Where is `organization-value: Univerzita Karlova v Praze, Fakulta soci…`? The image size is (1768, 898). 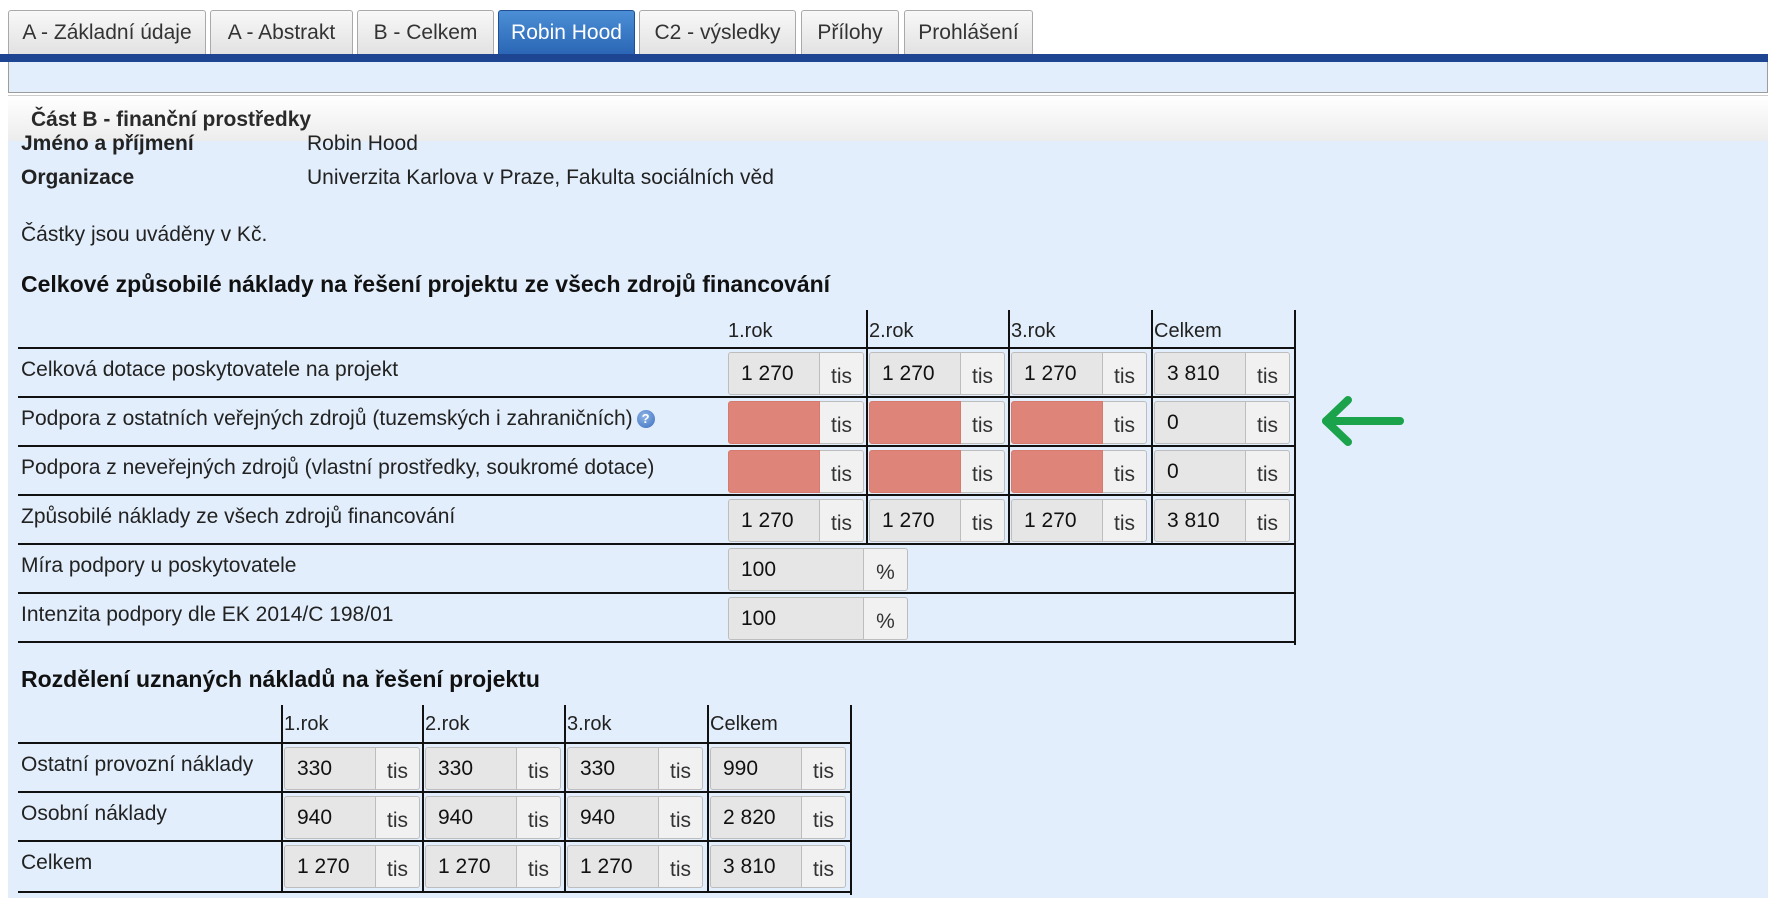
organization-value: Univerzita Karlova v Praze, Fakulta soci… is located at coordinates (540, 177).